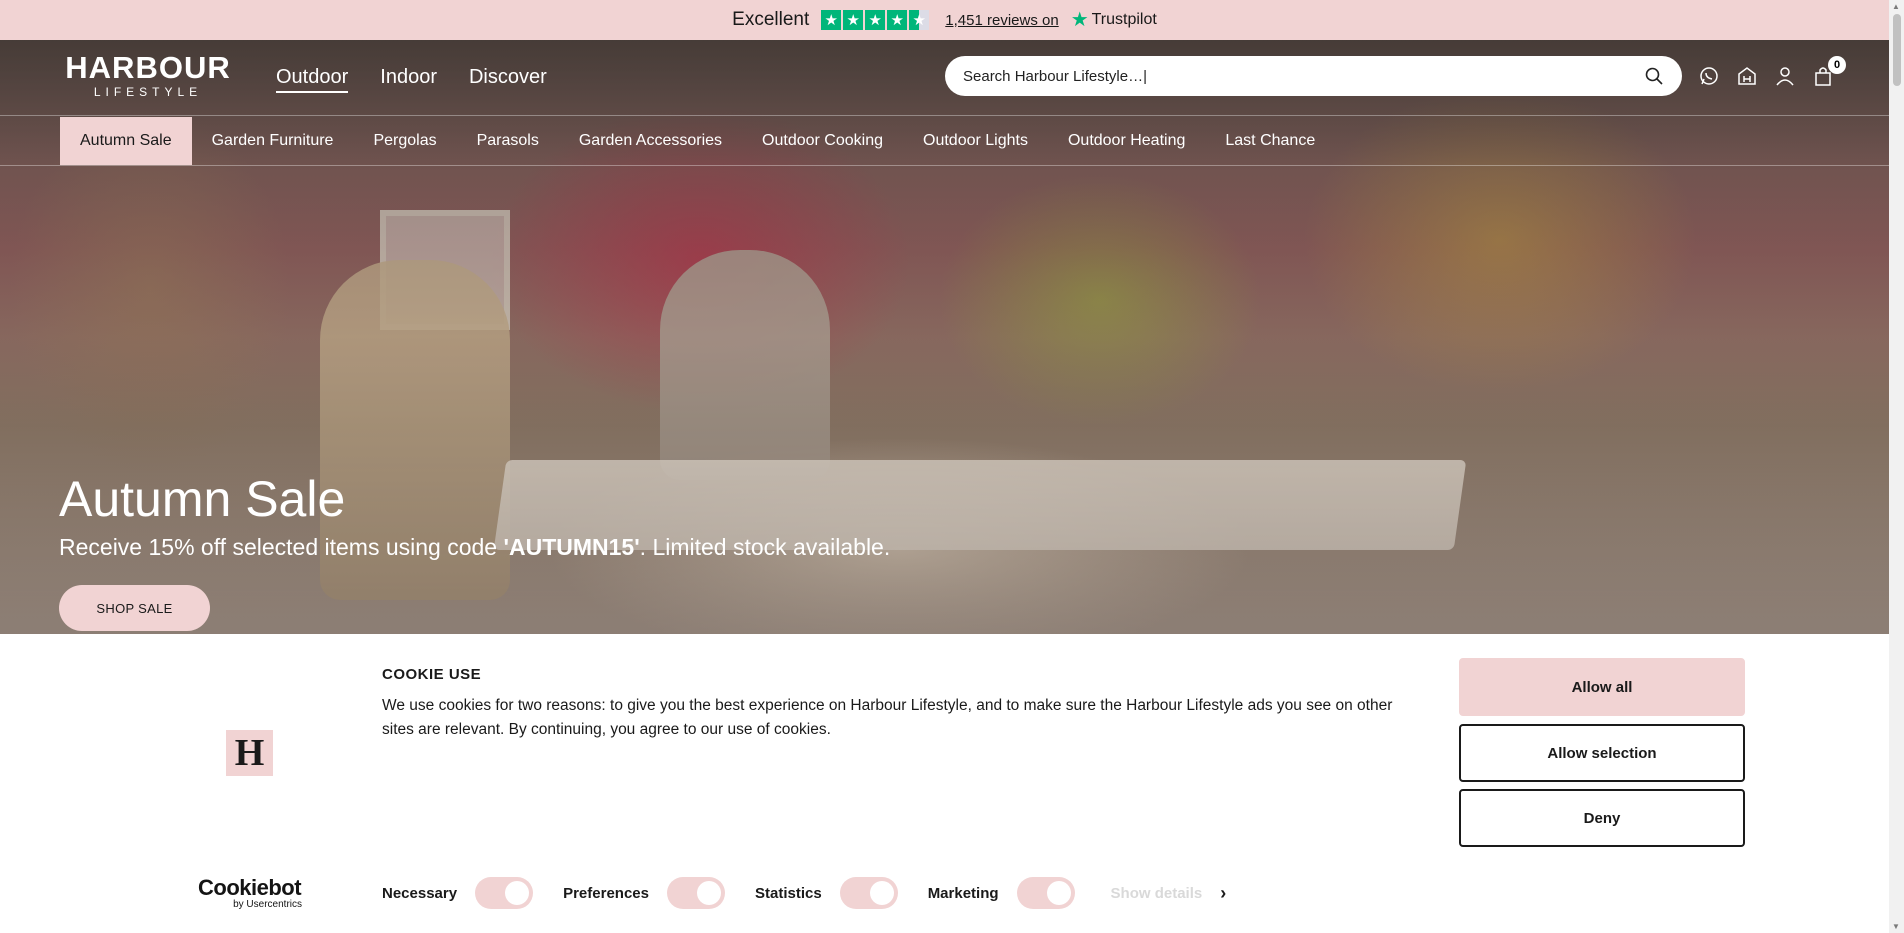  I want to click on toggle-marketing-label: Marketing, so click(963, 893).